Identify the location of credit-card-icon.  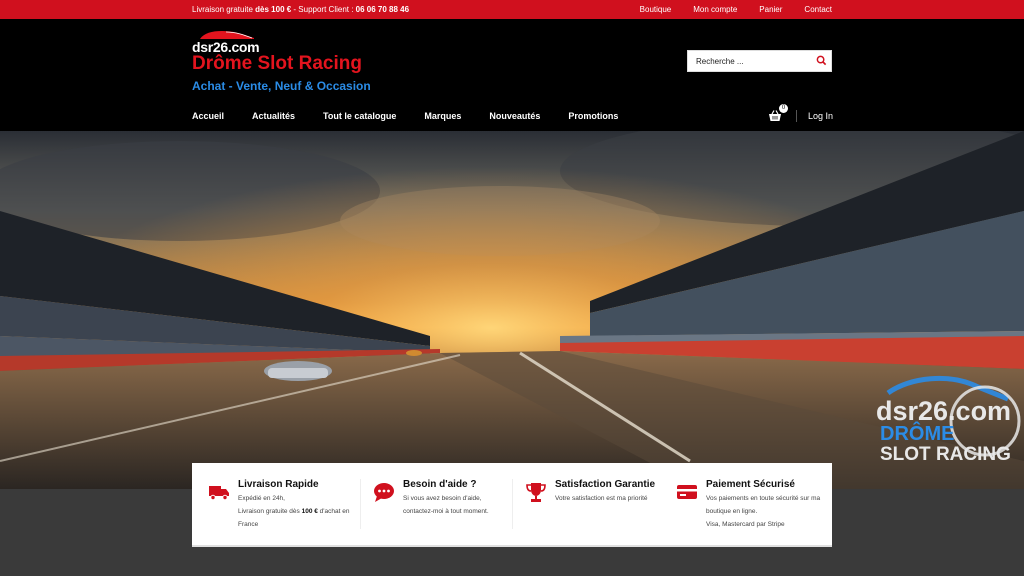
(687, 492).